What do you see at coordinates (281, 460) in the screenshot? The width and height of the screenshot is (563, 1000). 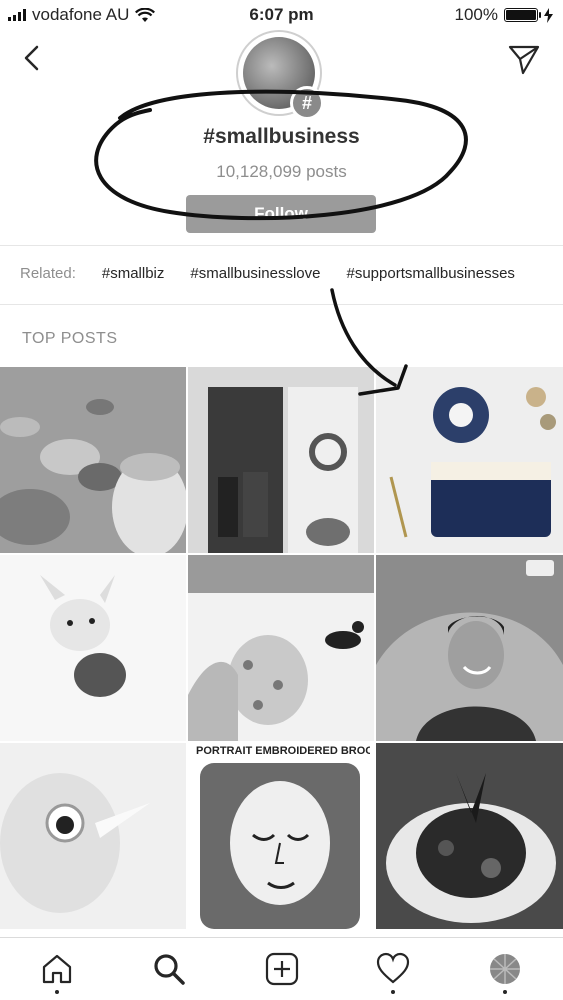 I see `post-thumbnail-shopfront` at bounding box center [281, 460].